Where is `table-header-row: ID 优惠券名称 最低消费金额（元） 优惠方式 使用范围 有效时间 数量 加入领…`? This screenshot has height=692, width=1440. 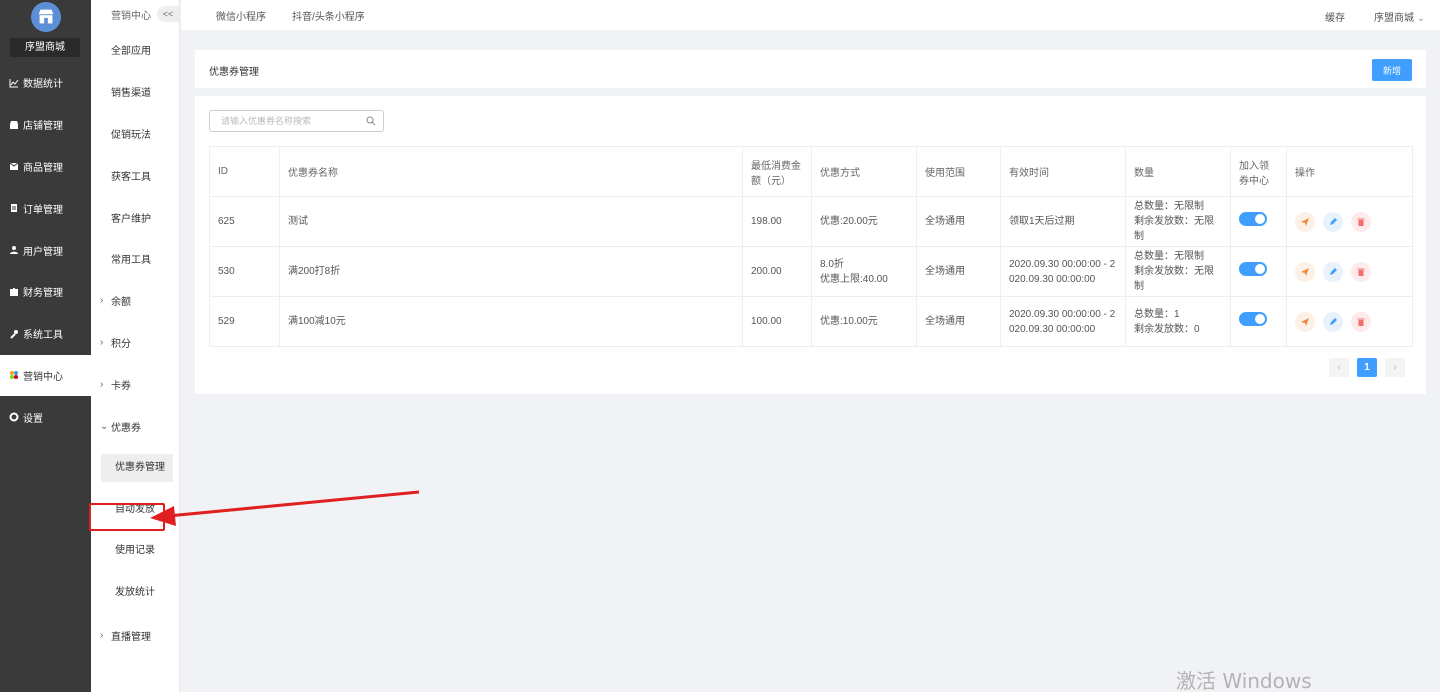 table-header-row: ID 优惠券名称 最低消费金额（元） 优惠方式 使用范围 有效时间 数量 加入领… is located at coordinates (811, 171).